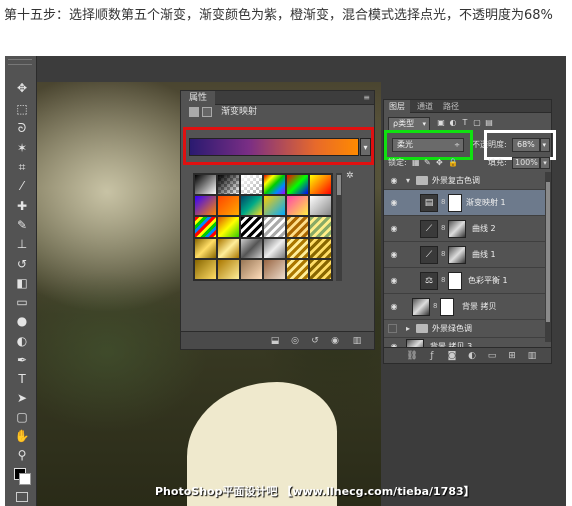 The width and height of the screenshot is (572, 506). I want to click on layer-row-gradient-map: ◉ ▤ 8 渐变映射 1, so click(465, 203).